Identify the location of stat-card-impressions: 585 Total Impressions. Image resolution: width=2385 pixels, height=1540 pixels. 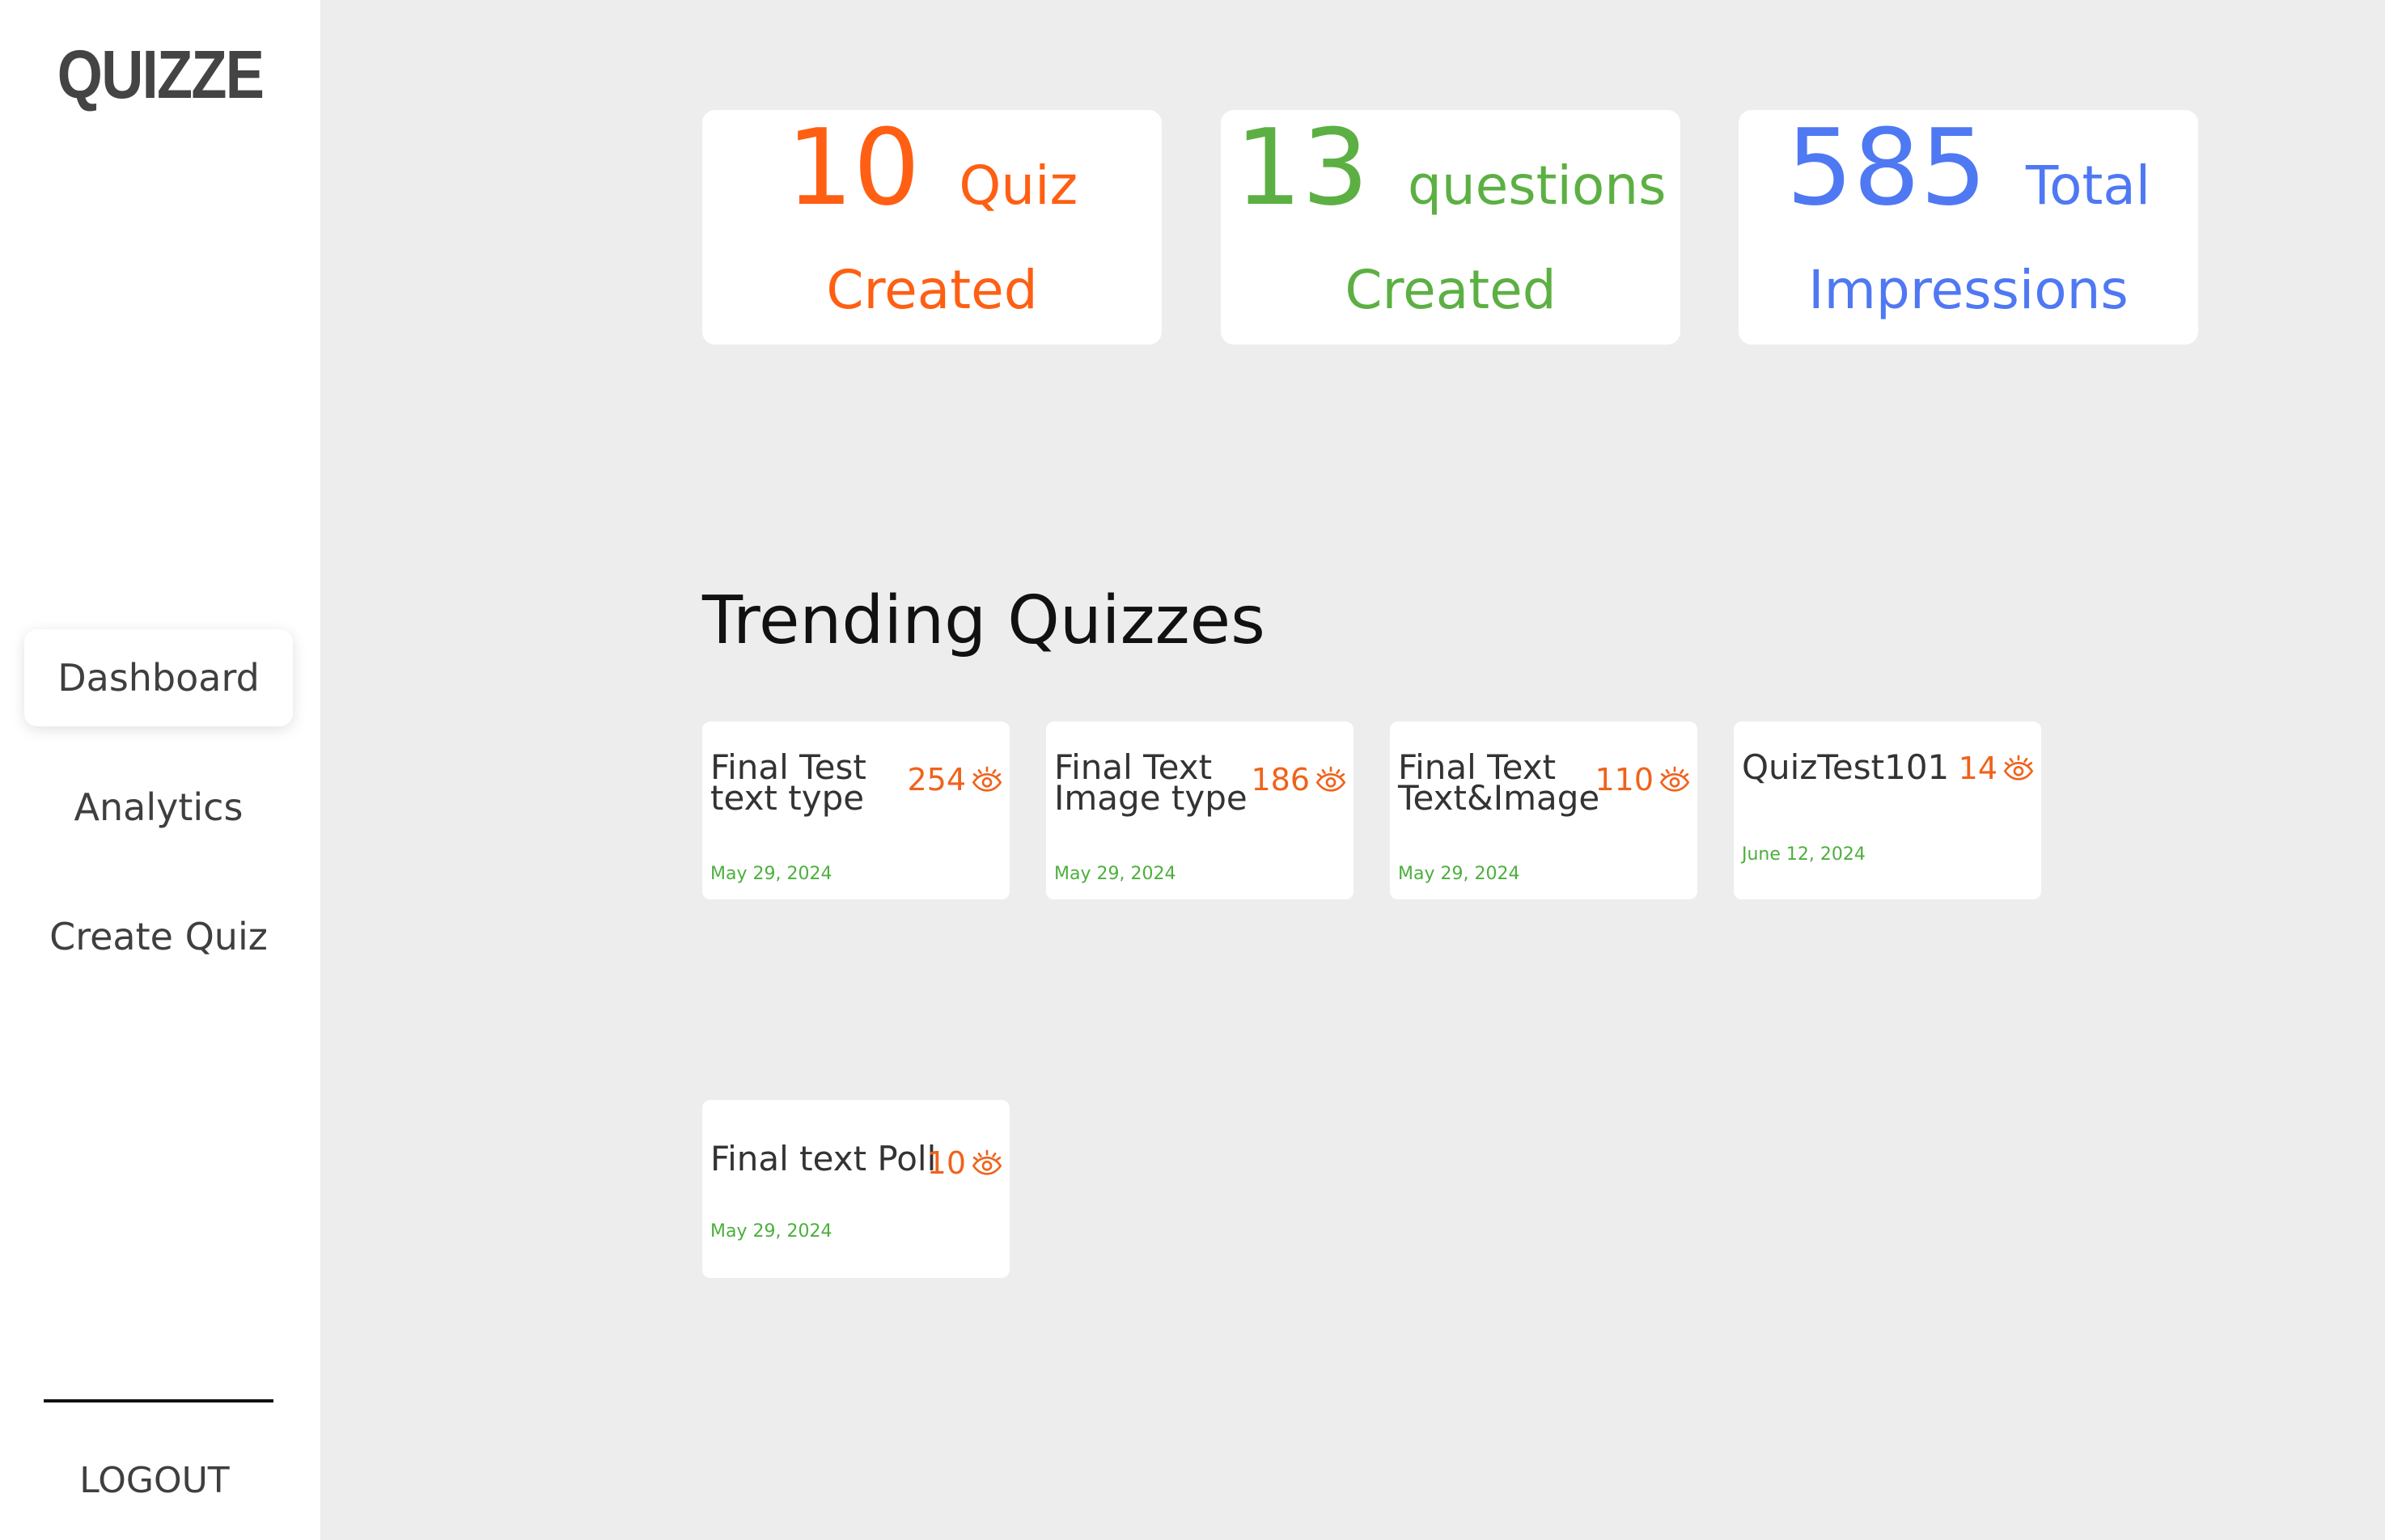
(1968, 227).